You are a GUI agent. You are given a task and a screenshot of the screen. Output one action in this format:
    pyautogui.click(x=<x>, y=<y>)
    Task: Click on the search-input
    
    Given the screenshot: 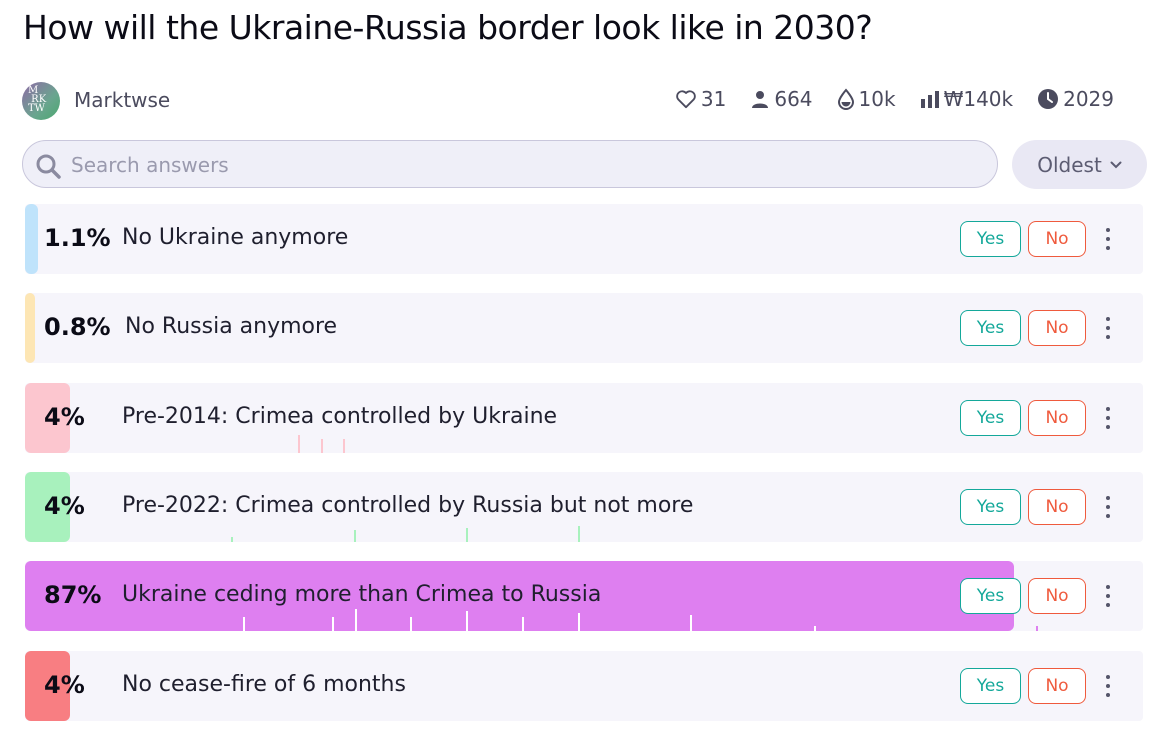 What is the action you would take?
    pyautogui.click(x=521, y=165)
    